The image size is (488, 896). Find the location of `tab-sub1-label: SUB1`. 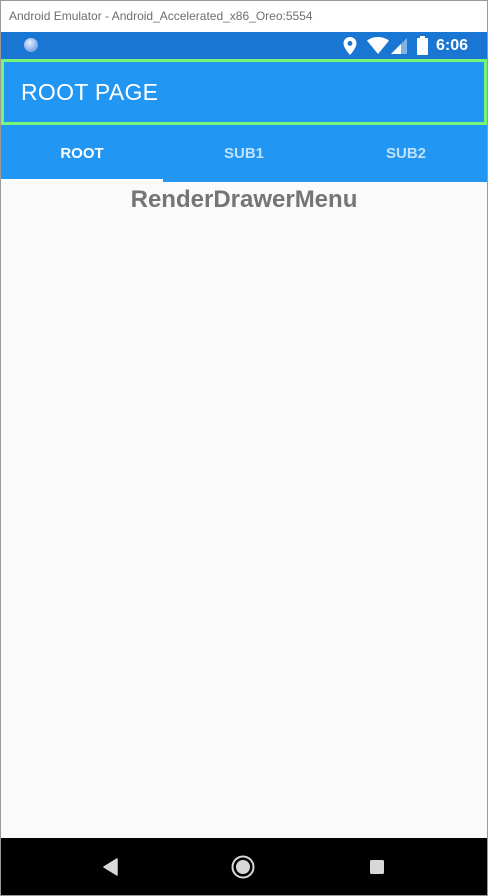

tab-sub1-label: SUB1 is located at coordinates (243, 153).